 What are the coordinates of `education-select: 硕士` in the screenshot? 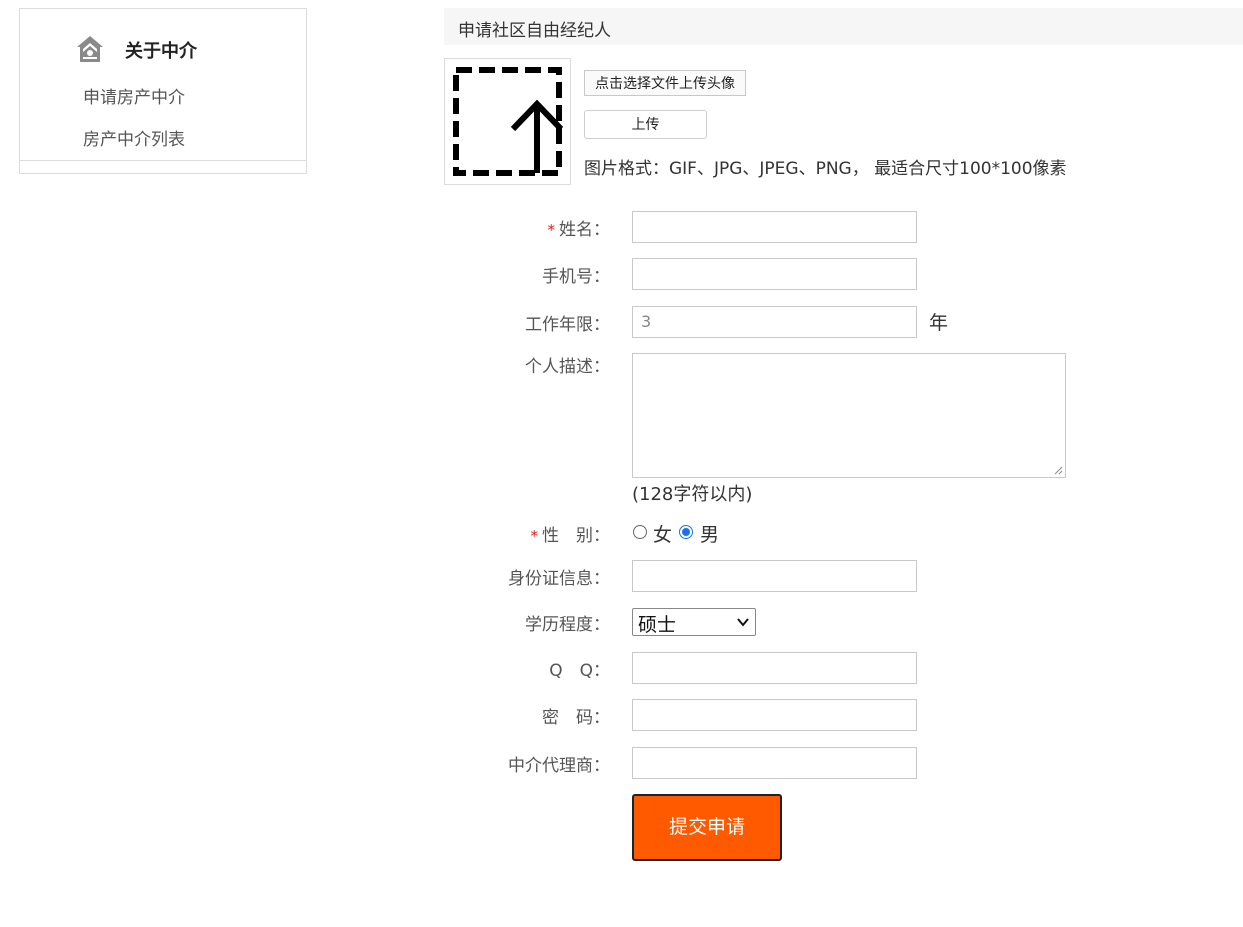 It's located at (694, 622).